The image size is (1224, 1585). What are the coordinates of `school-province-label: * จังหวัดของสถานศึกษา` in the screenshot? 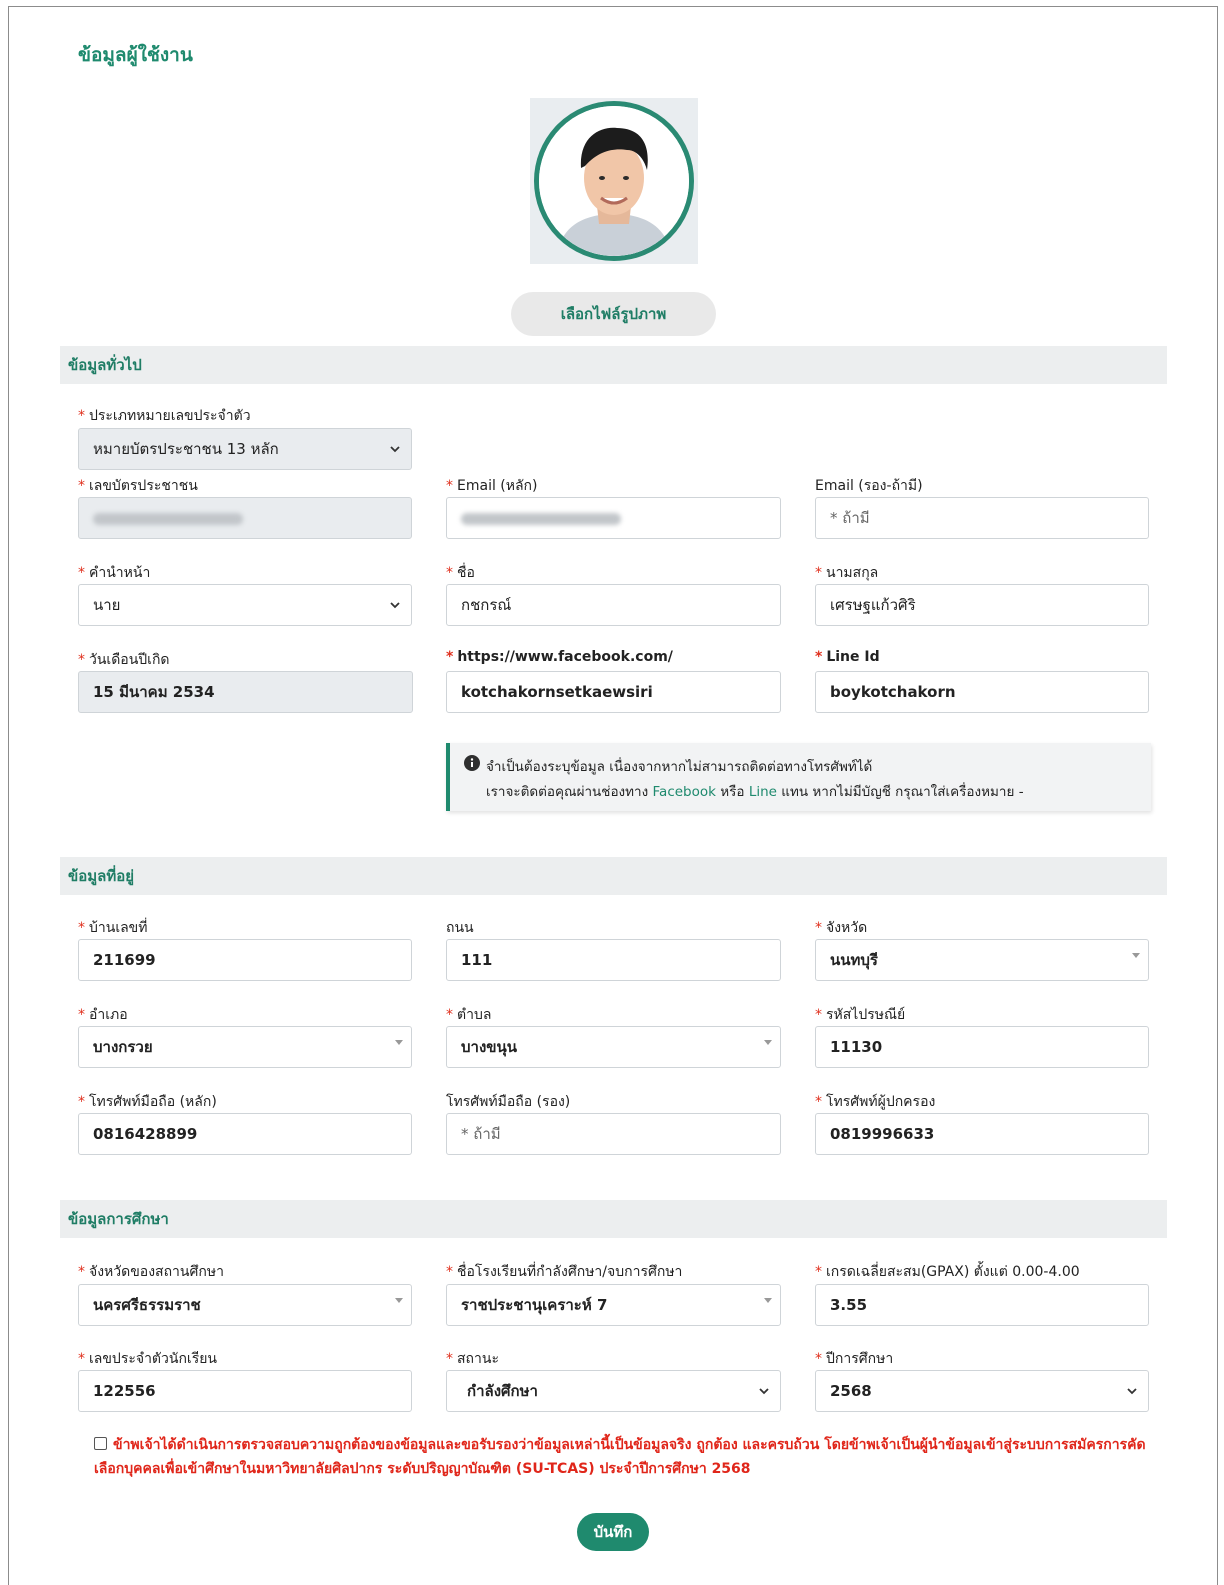 It's located at (151, 1272).